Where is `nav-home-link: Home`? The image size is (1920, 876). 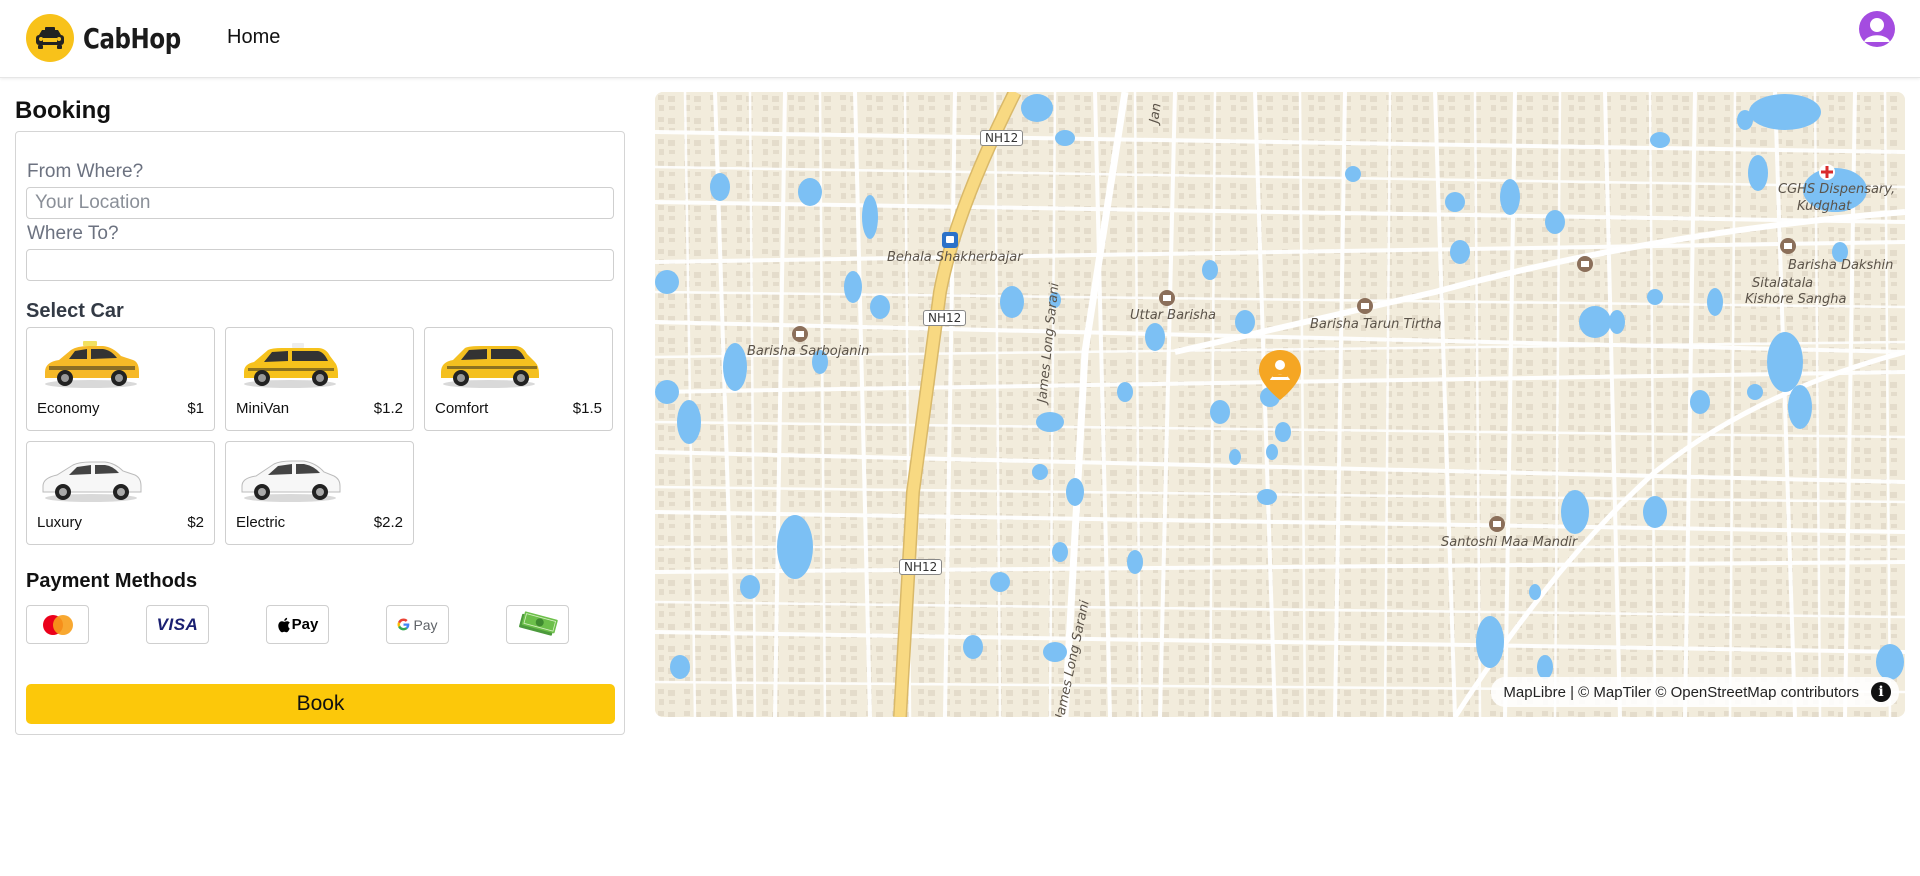
nav-home-link: Home is located at coordinates (253, 37).